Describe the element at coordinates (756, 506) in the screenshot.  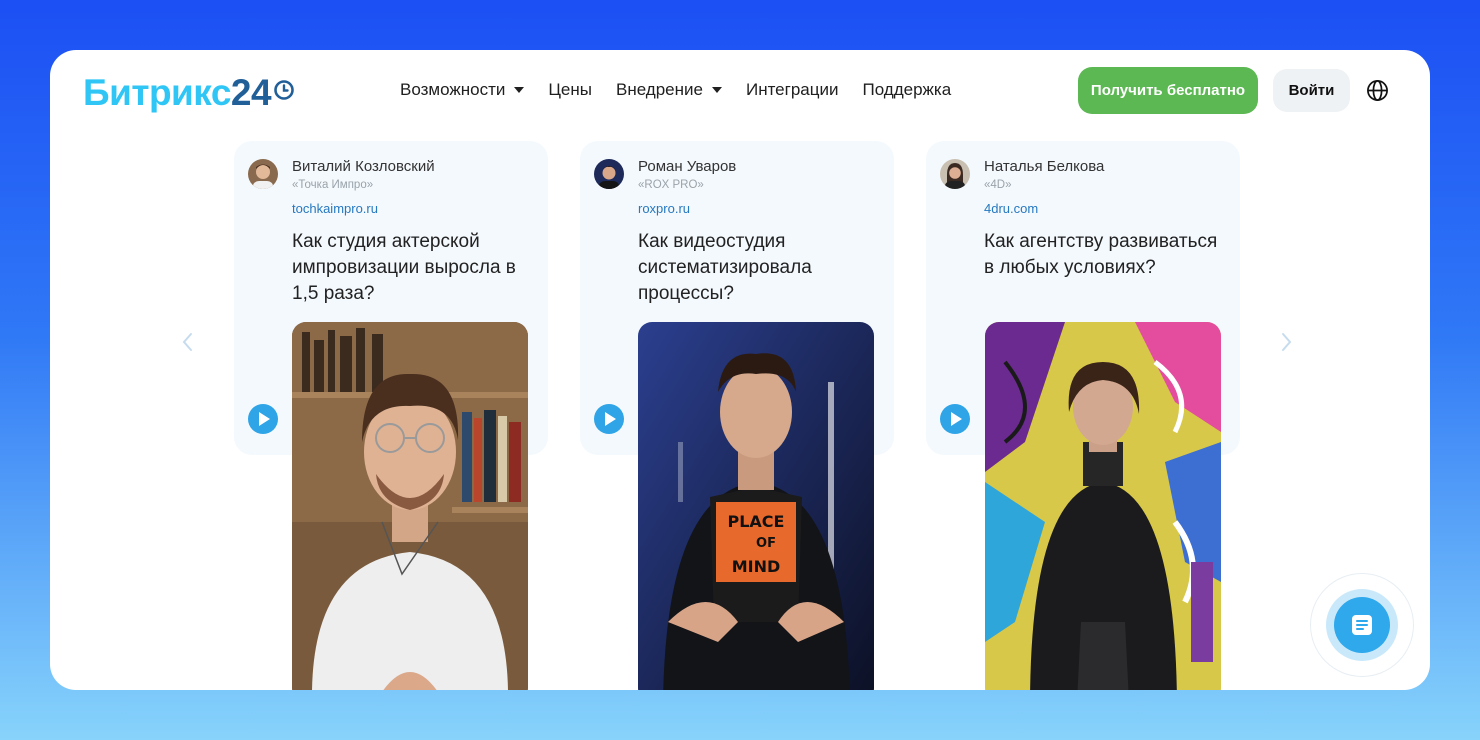
I see `video-thumbnail: PLACE OF MIND` at that location.